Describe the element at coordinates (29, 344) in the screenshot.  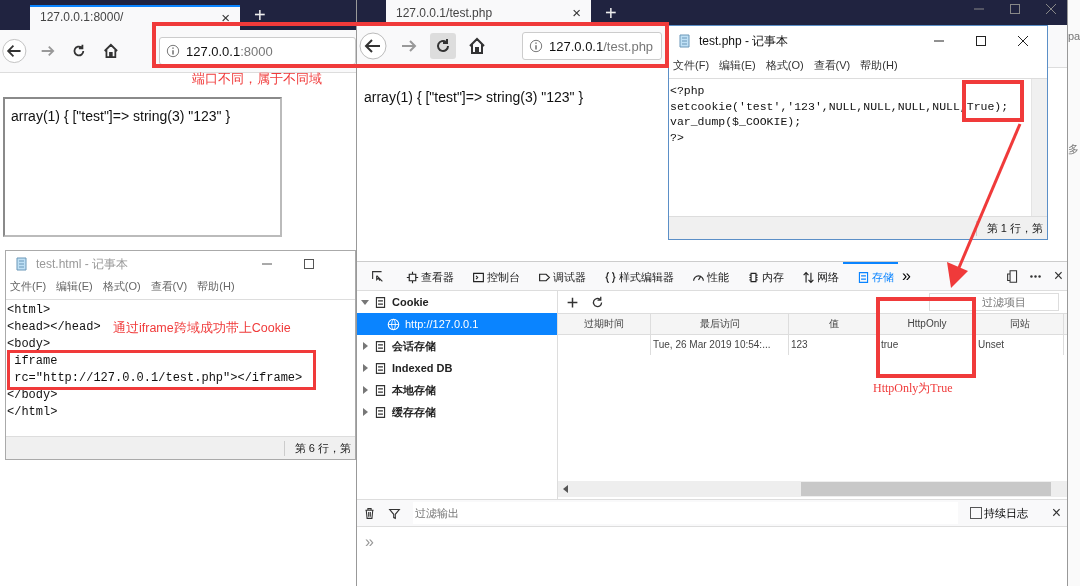
I see `code-line: <body>` at that location.